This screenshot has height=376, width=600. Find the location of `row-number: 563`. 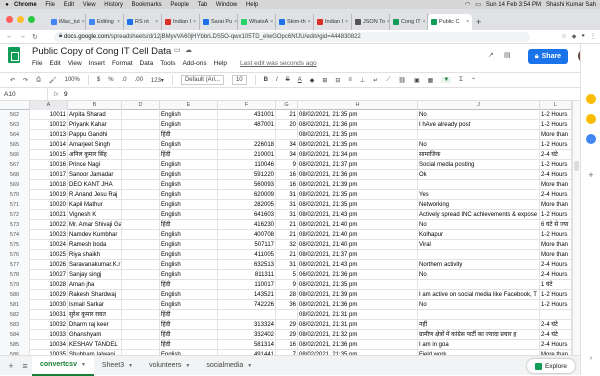

row-number: 563 is located at coordinates (15, 125).